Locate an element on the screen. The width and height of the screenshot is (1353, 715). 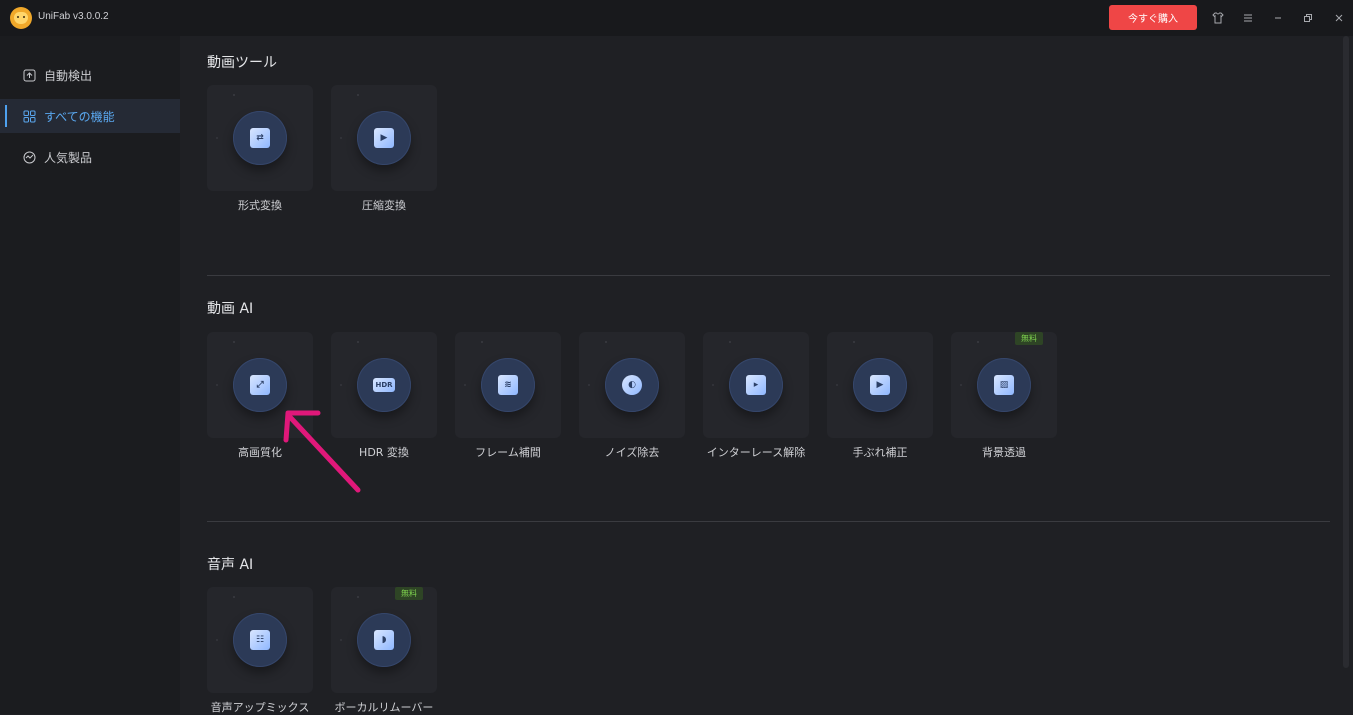
sidebar-item-popular: 人気製品 is located at coordinates (90, 157).